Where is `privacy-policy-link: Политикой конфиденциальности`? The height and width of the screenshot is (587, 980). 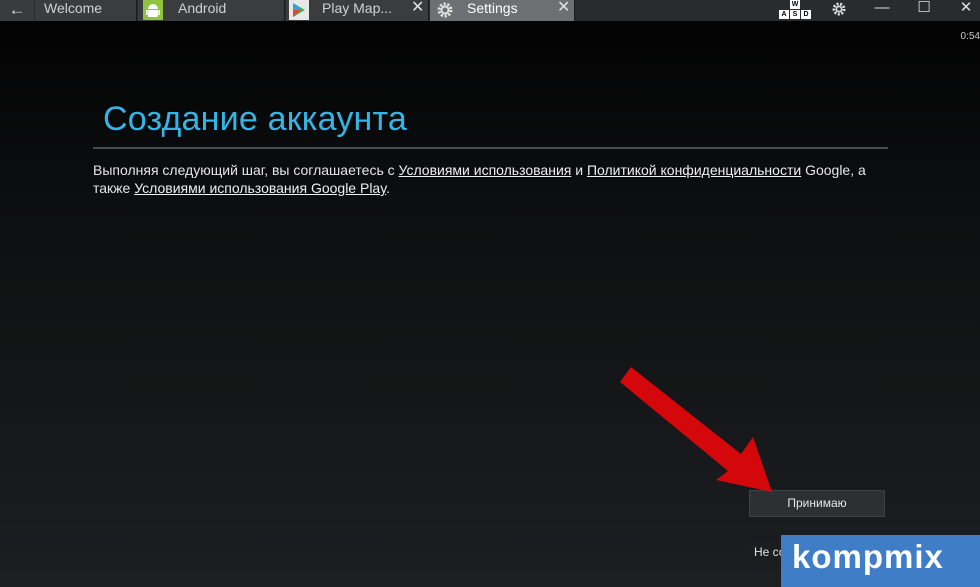 privacy-policy-link: Политикой конфиденциальности is located at coordinates (694, 170).